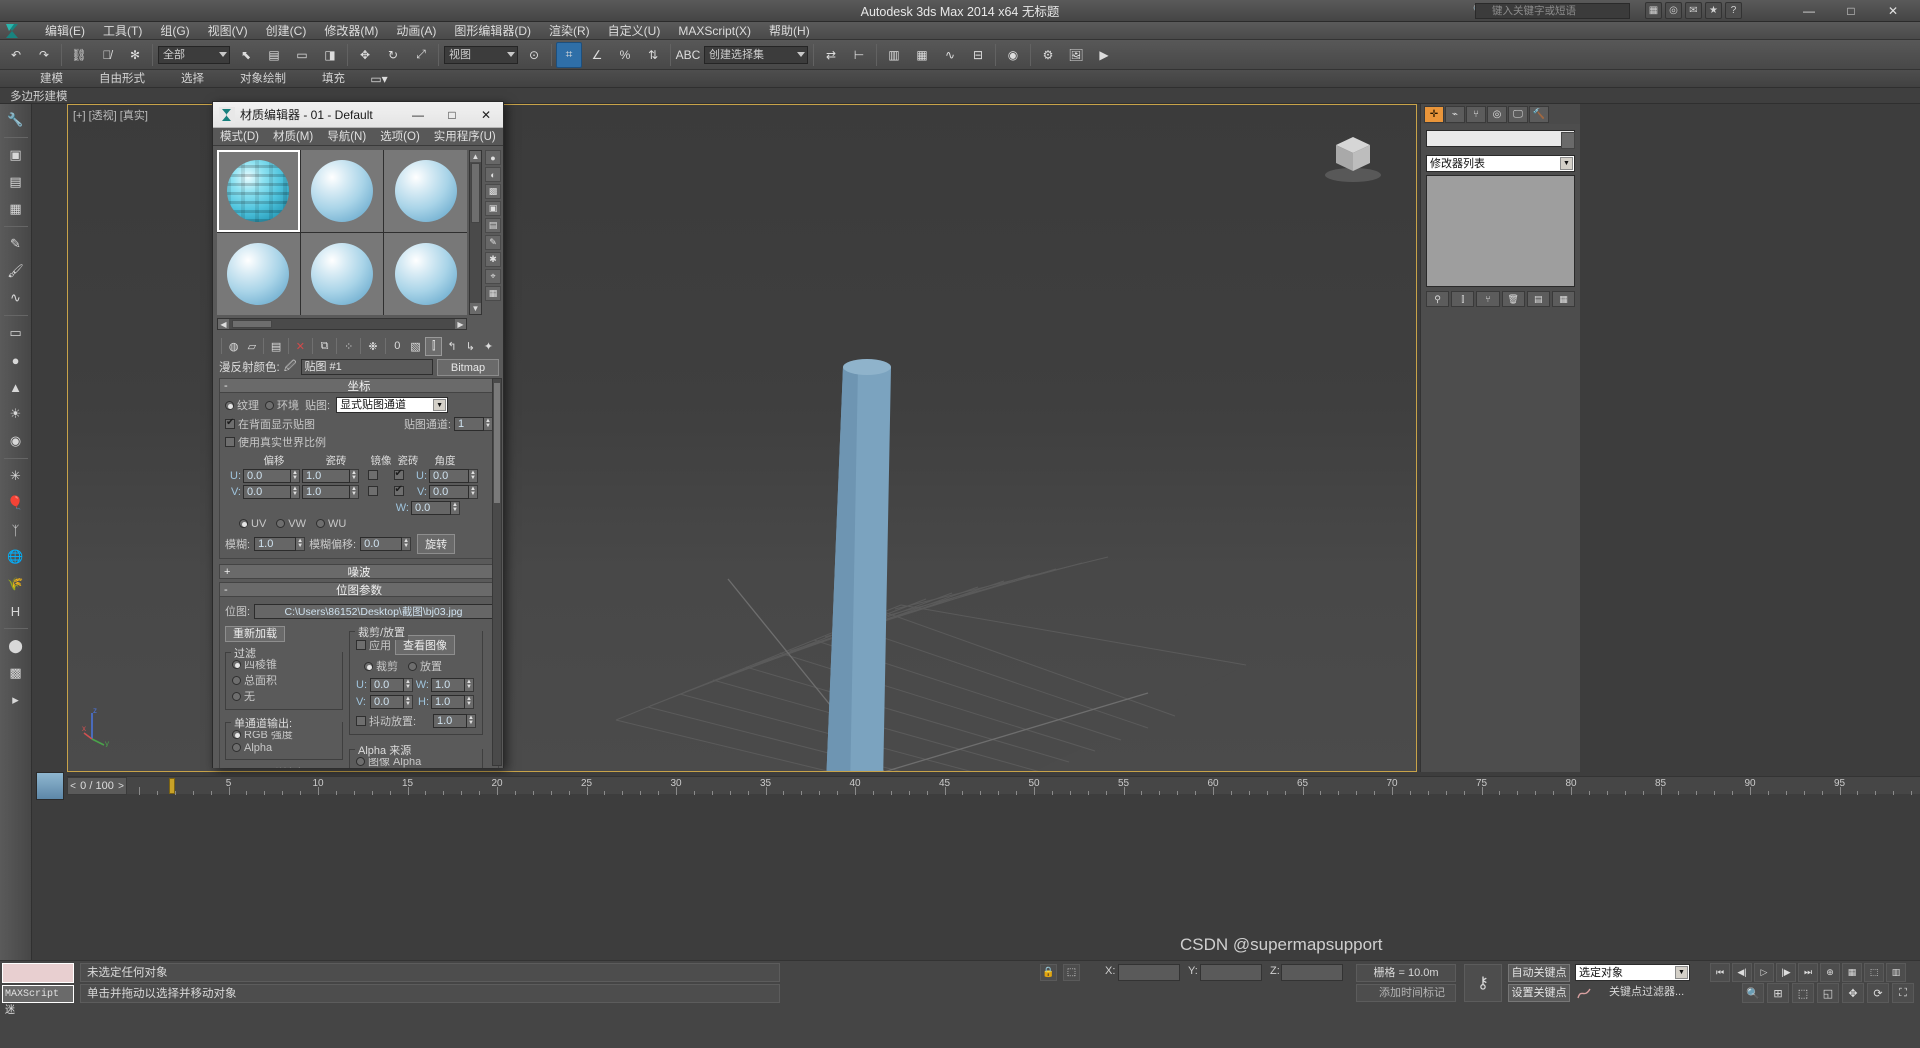 Image resolution: width=1920 pixels, height=1048 pixels. I want to click on show-map-on-back-checkbox: 在背面显示贴图, so click(270, 424).